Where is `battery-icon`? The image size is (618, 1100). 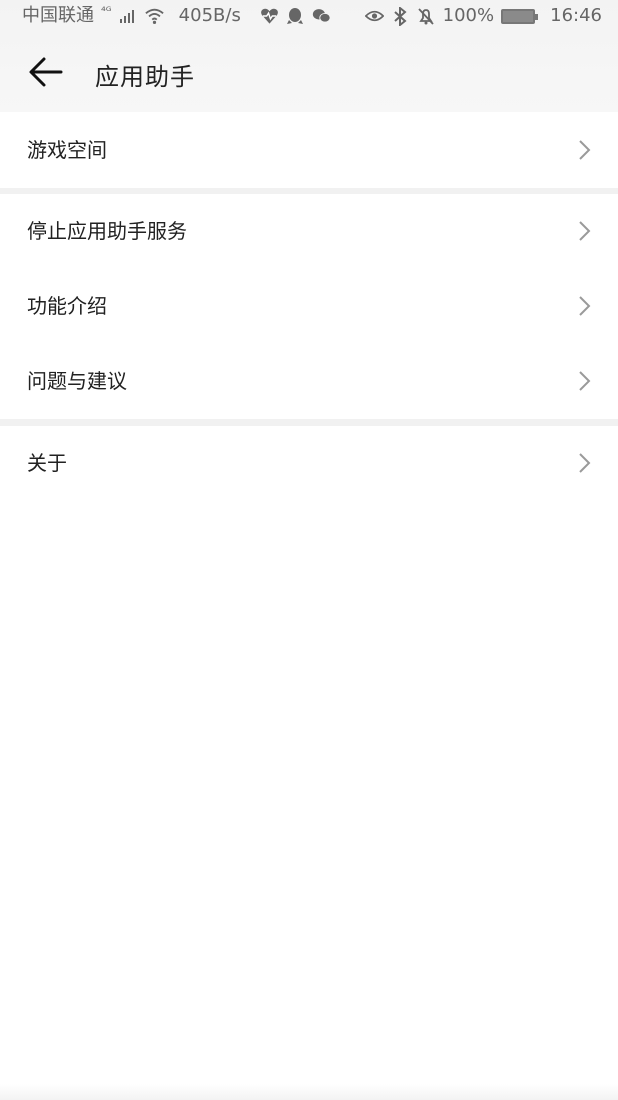 battery-icon is located at coordinates (520, 16).